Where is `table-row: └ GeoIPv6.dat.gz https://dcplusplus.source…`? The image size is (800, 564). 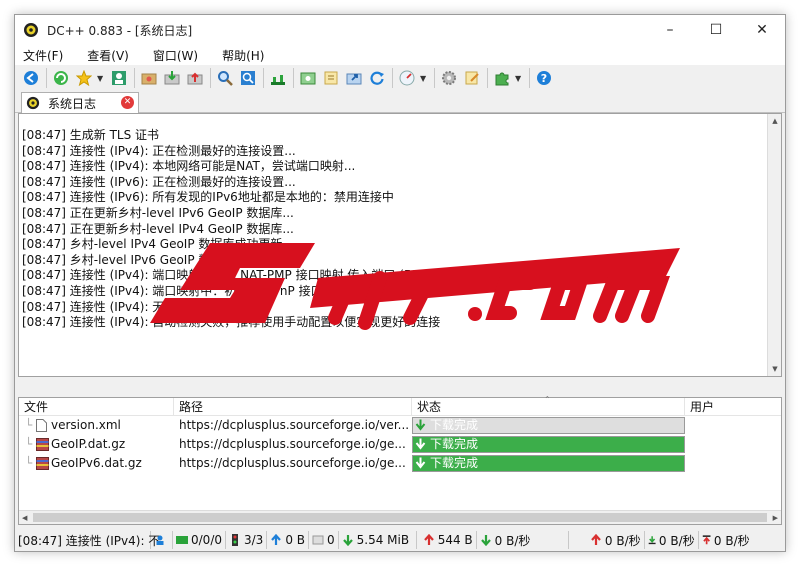
table-row: └ GeoIPv6.dat.gz https://dcplusplus.source… is located at coordinates (400, 463).